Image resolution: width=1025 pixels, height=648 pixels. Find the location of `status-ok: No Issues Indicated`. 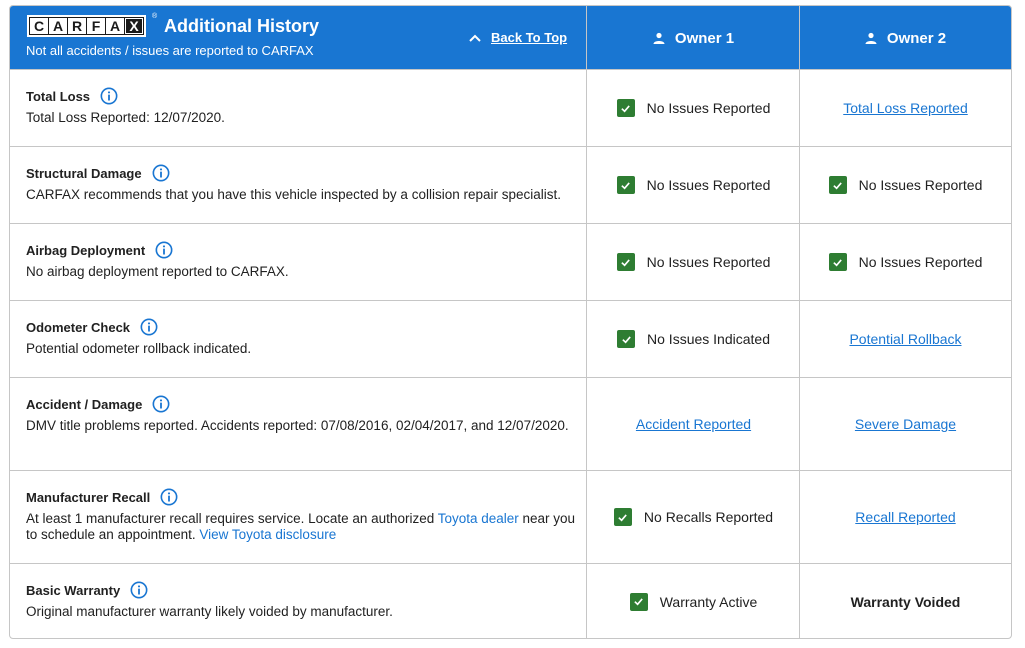

status-ok: No Issues Indicated is located at coordinates (693, 339).